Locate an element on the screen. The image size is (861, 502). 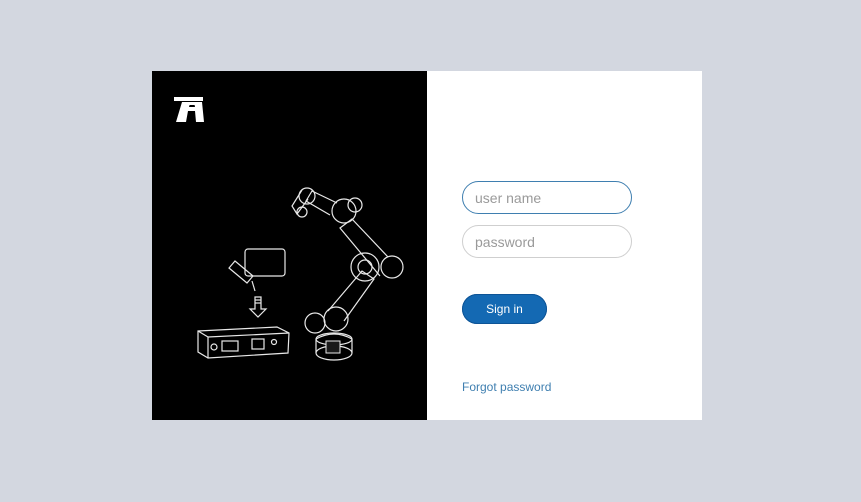
username-input is located at coordinates (547, 197).